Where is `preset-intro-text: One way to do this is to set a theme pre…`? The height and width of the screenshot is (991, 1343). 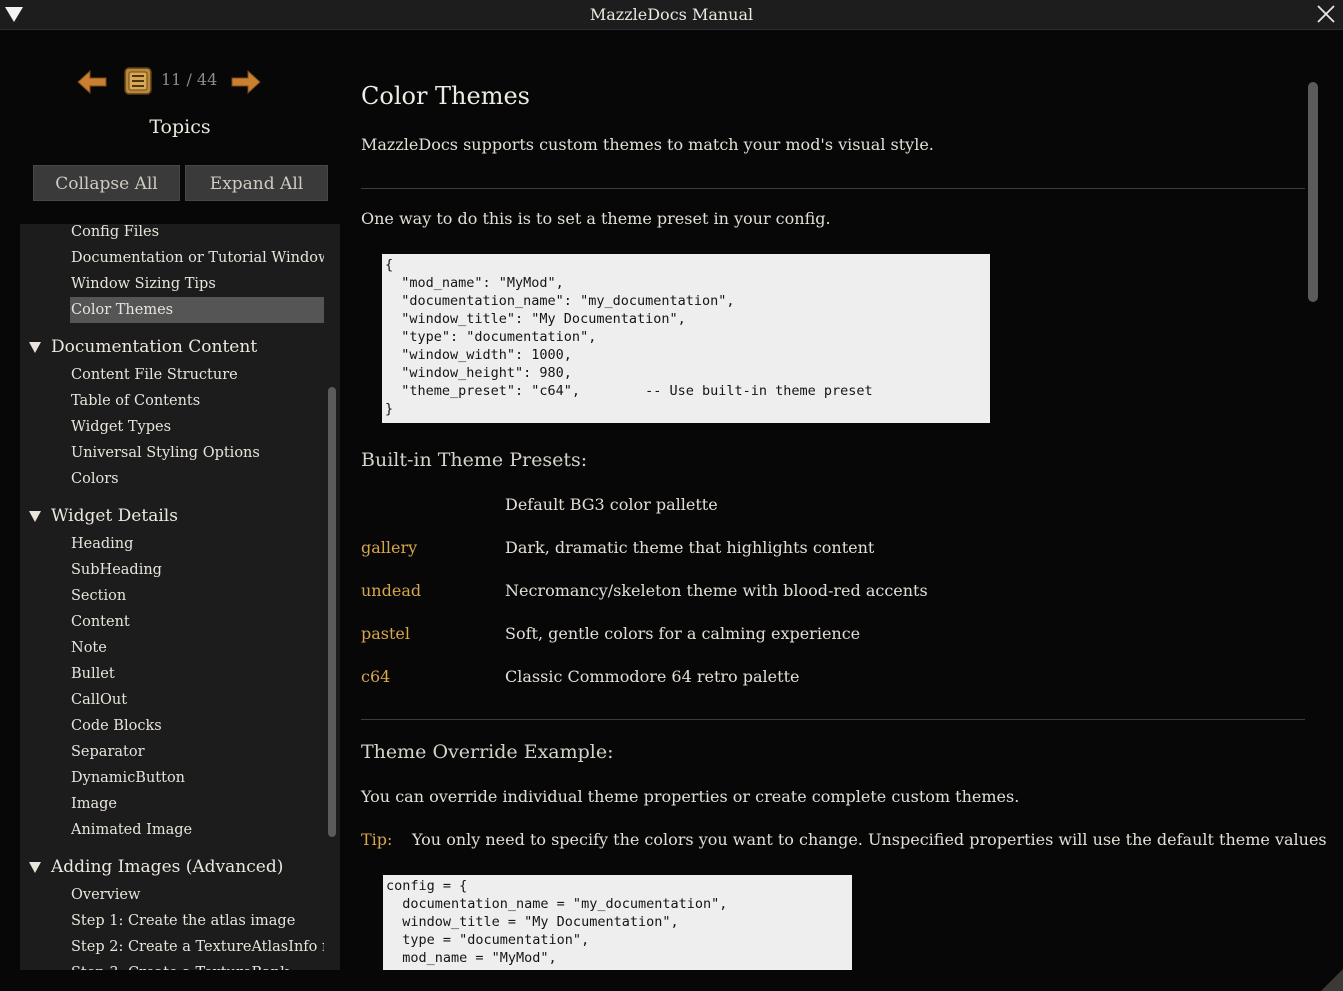 preset-intro-text: One way to do this is to set a theme pre… is located at coordinates (596, 218).